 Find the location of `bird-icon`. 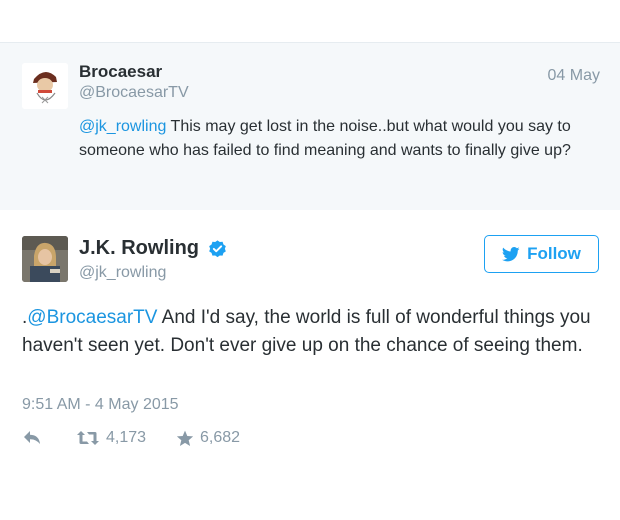

bird-icon is located at coordinates (511, 253).